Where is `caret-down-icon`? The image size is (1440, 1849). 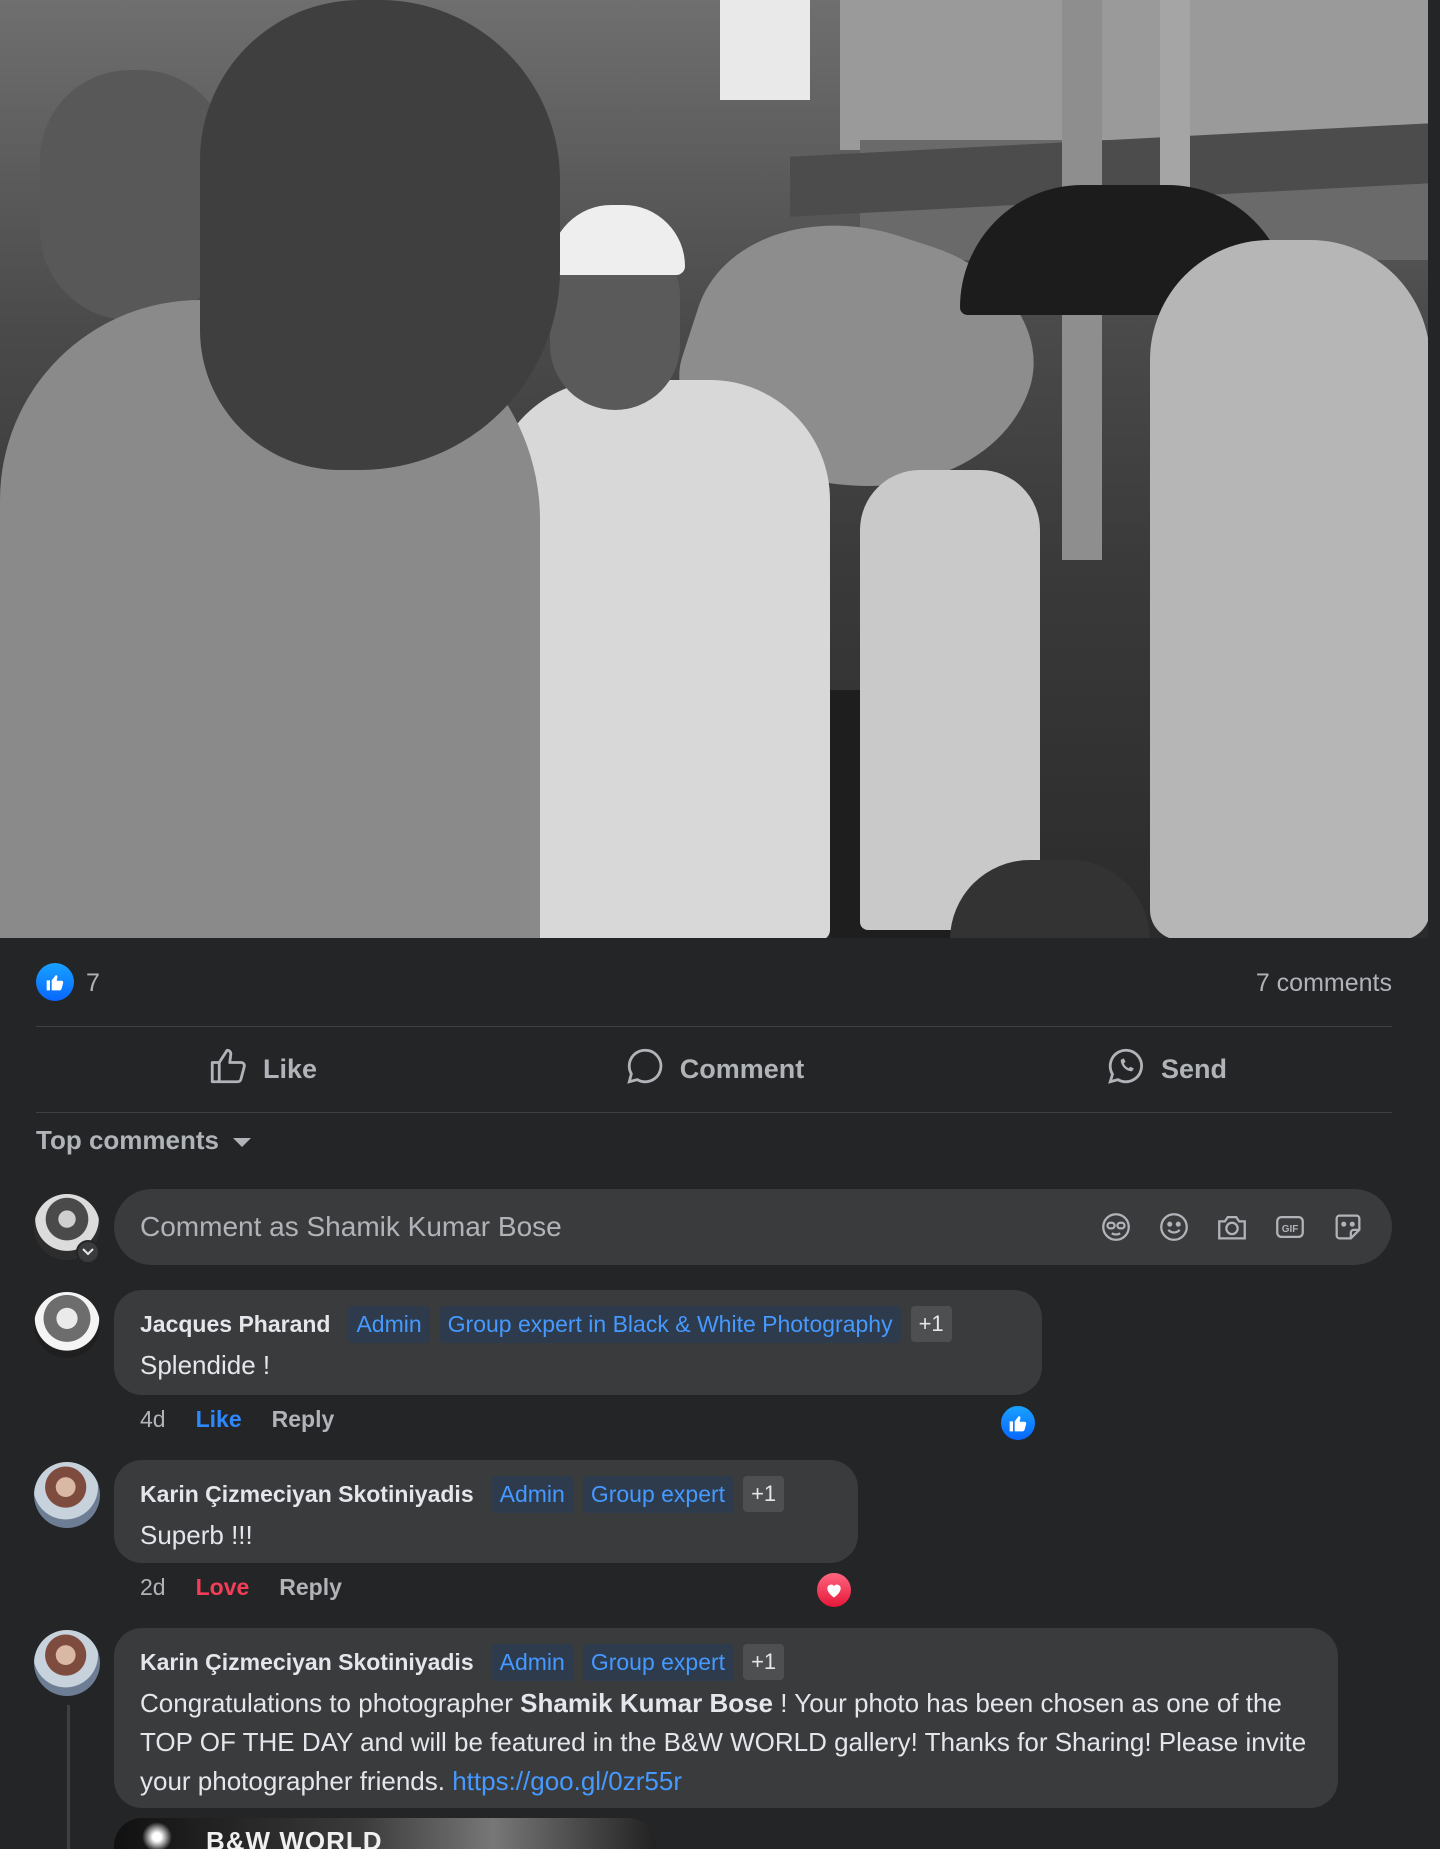 caret-down-icon is located at coordinates (242, 1140).